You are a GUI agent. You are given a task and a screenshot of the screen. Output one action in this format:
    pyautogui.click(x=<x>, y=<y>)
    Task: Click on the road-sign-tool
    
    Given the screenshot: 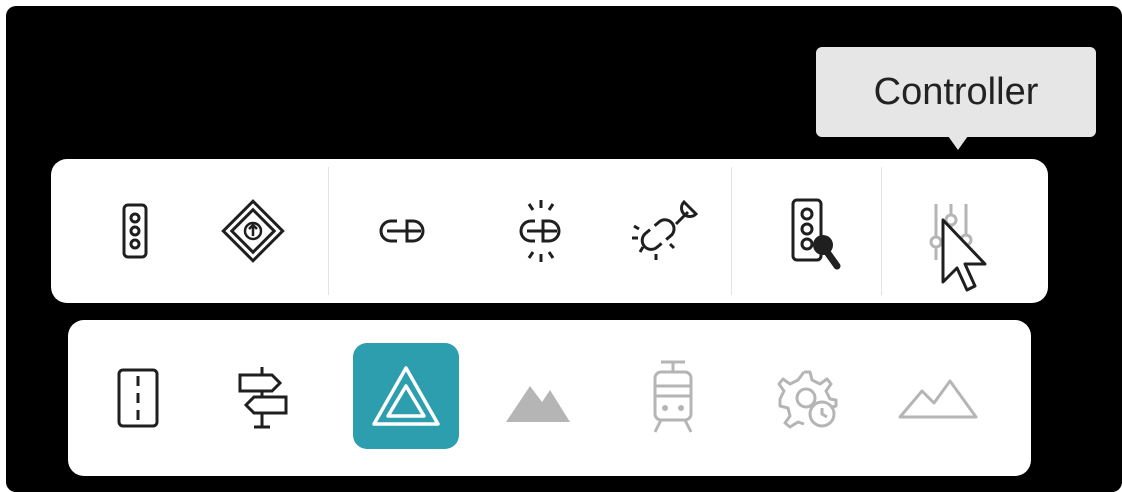 What is the action you would take?
    pyautogui.click(x=253, y=231)
    